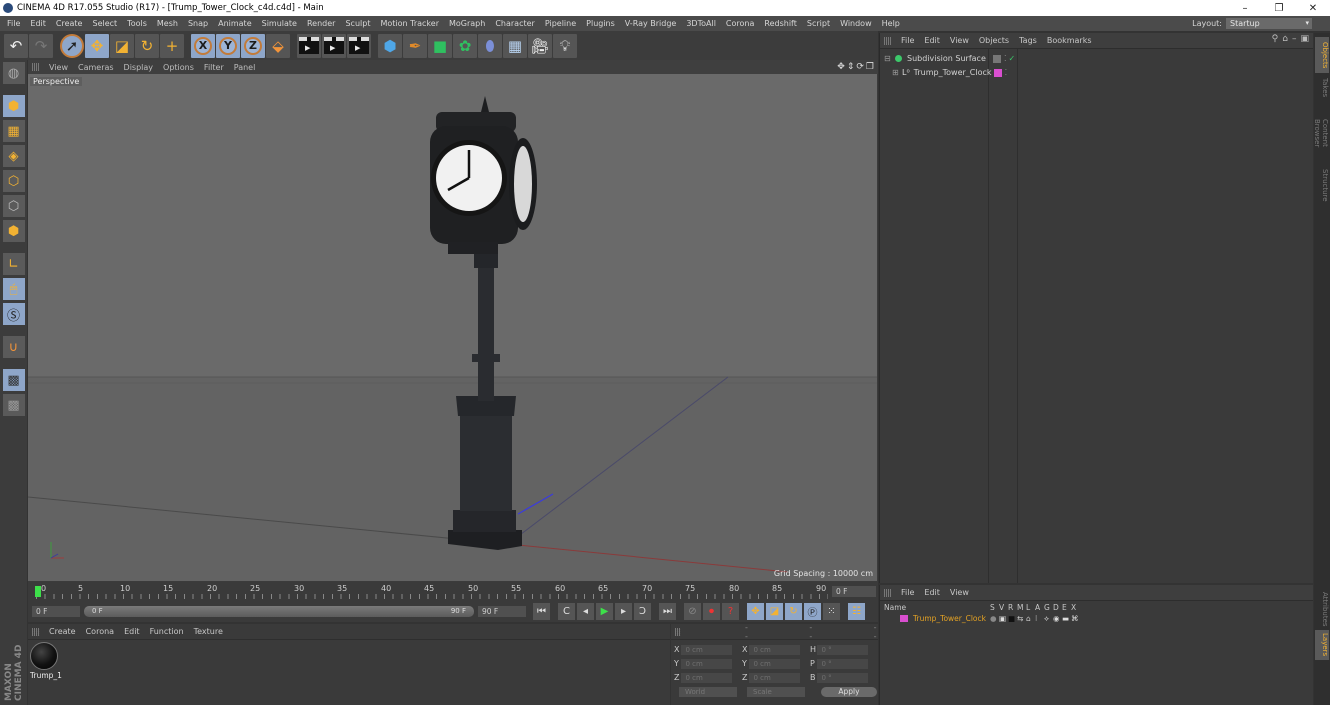  Describe the element at coordinates (870, 67) in the screenshot. I see `toggle-view-icon: ❐` at that location.